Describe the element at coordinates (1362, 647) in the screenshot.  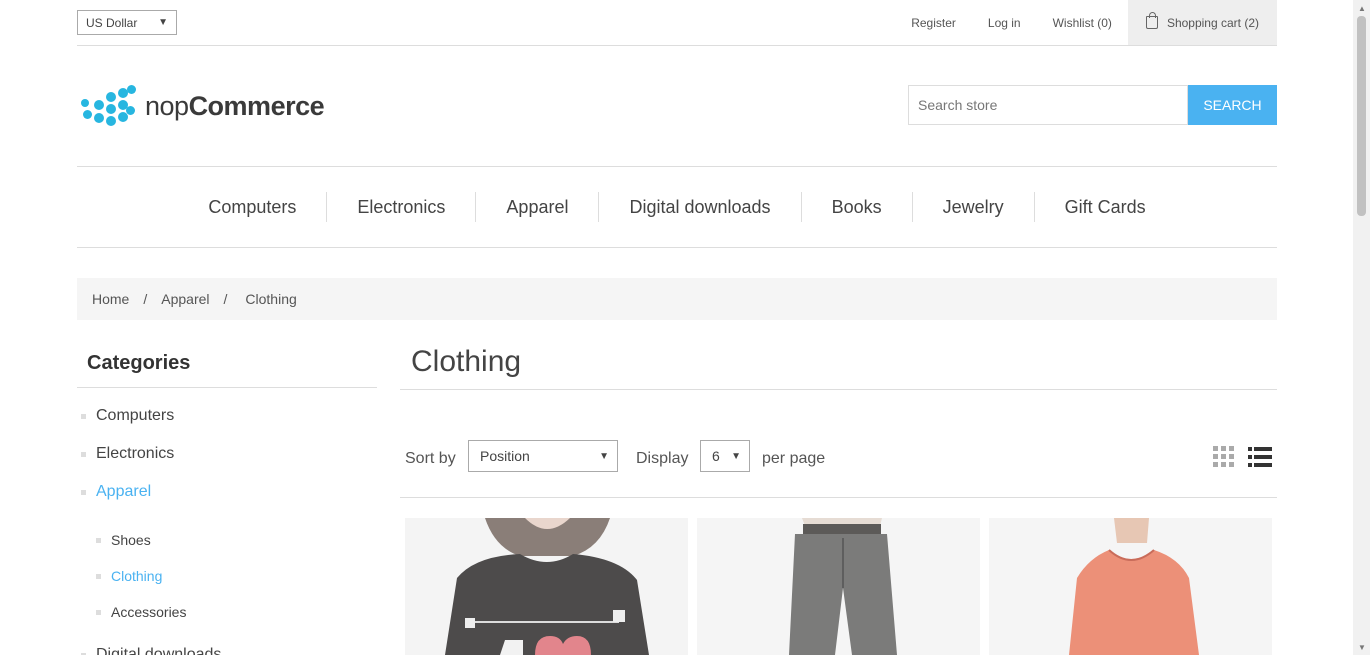
I see `scroll-down-icon: ▼` at that location.